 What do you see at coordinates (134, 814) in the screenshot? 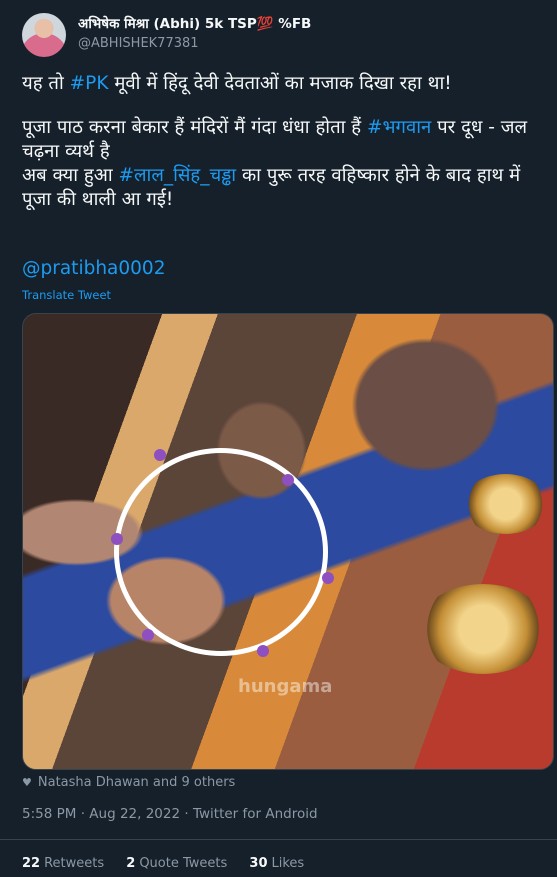
I see `tweet-date: Aug 22, 2022` at bounding box center [134, 814].